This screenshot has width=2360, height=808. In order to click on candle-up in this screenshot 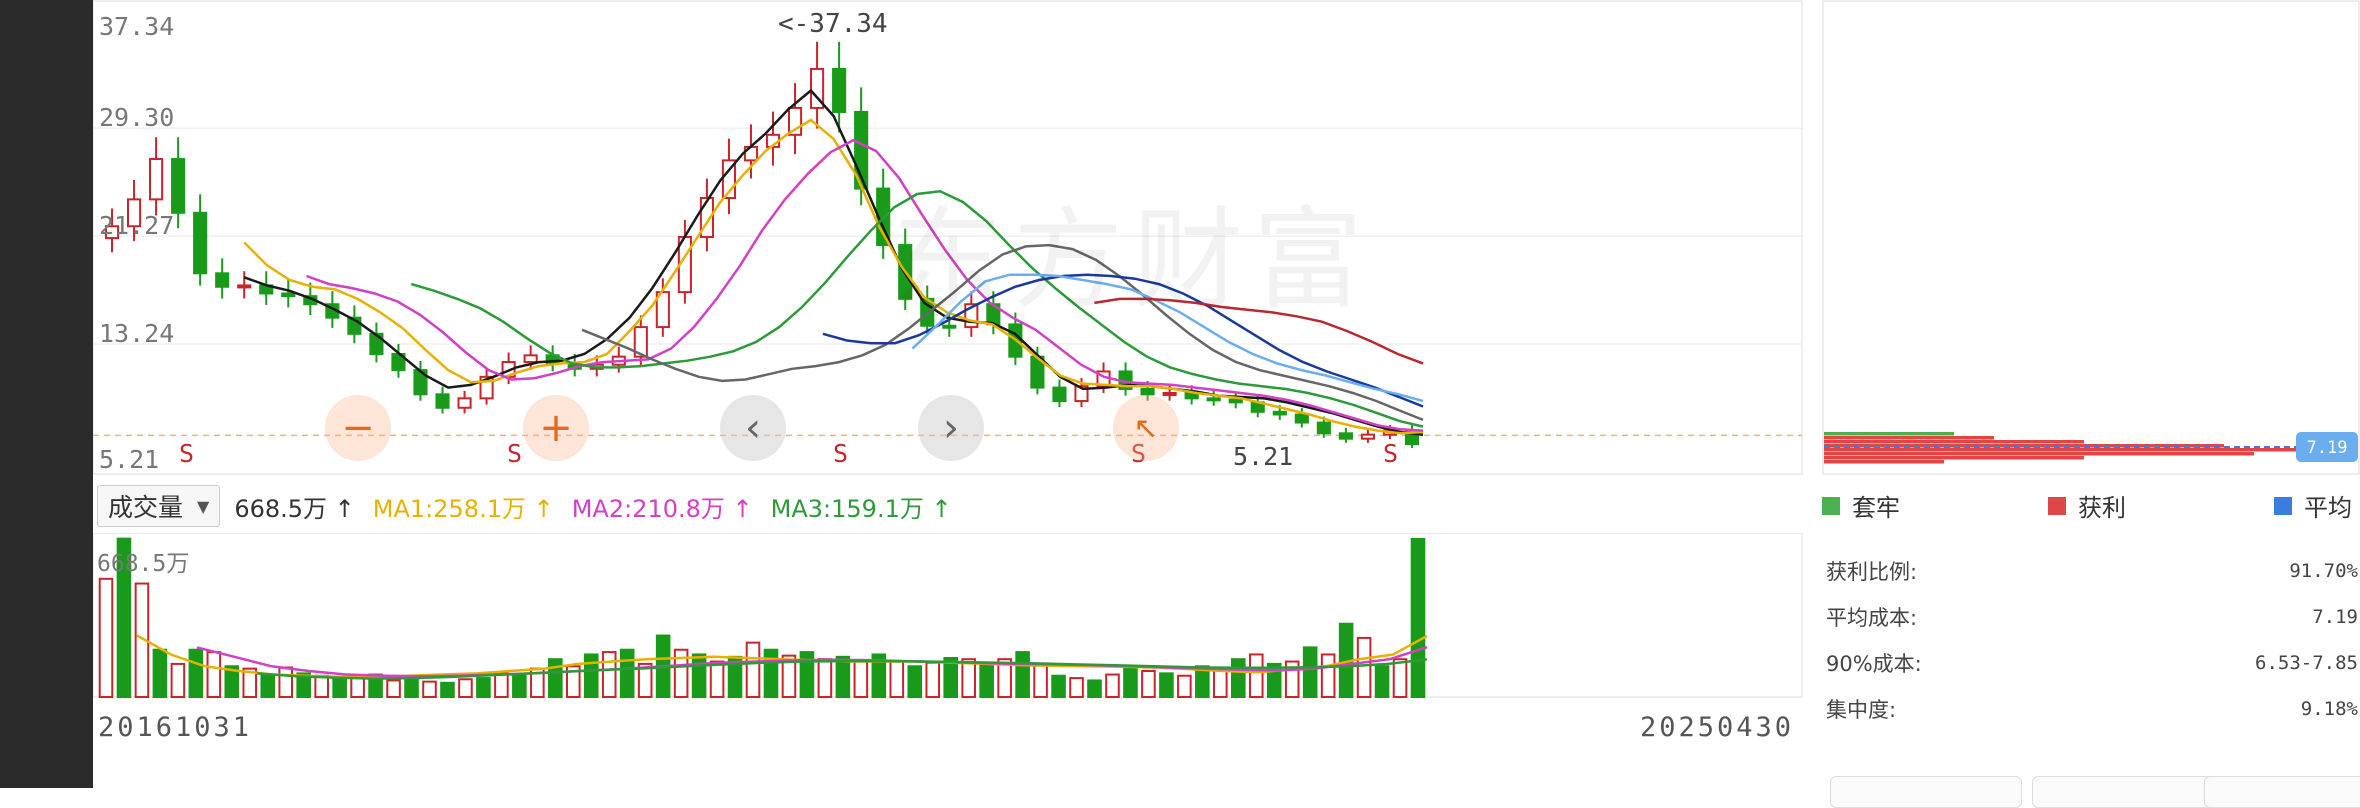, I will do `click(1169, 393)`.